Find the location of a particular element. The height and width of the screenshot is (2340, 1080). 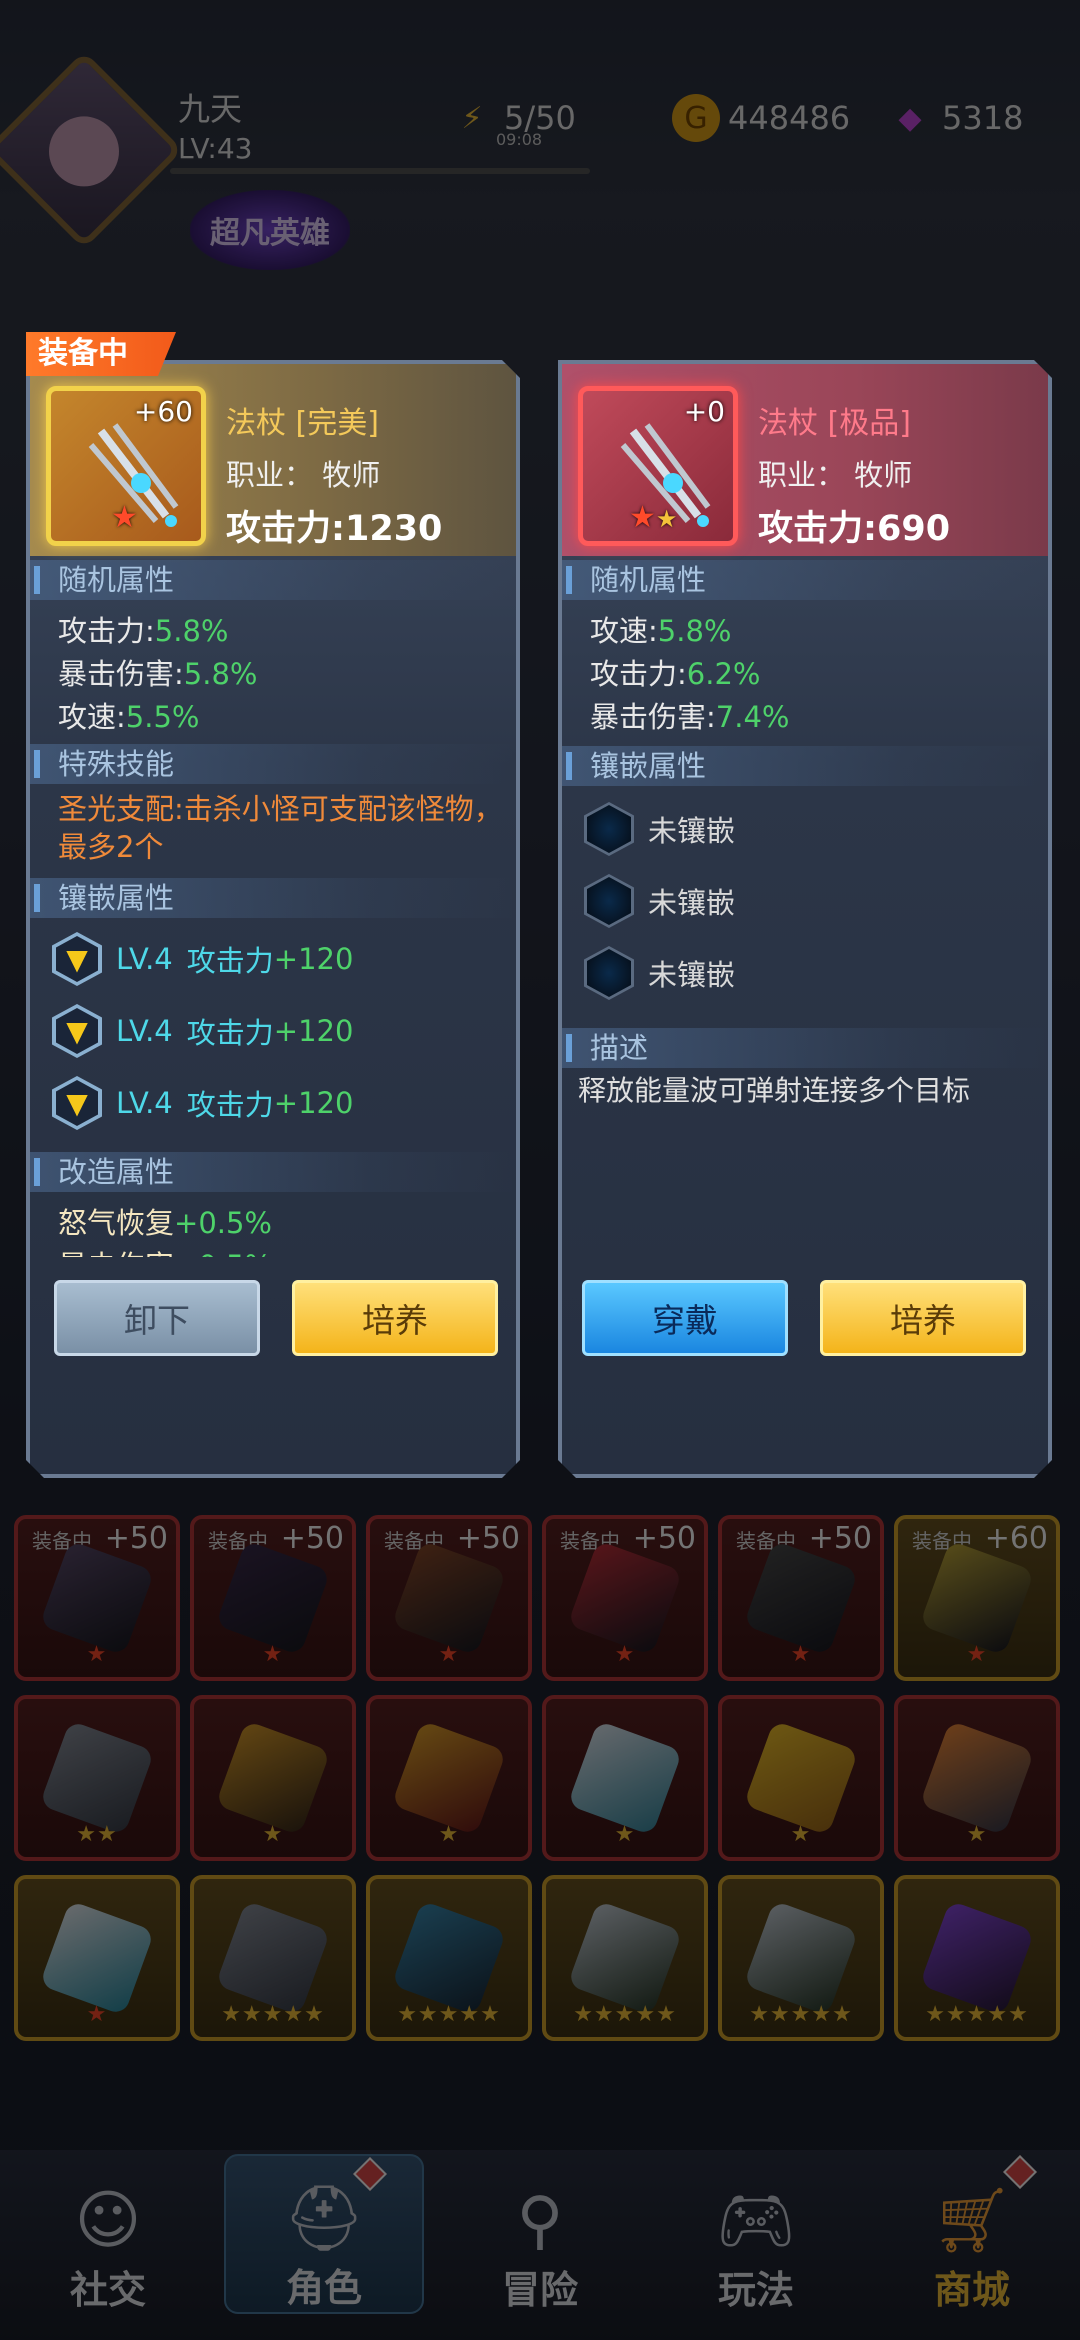

attr-row: 攻速:5.8% is located at coordinates (660, 629).